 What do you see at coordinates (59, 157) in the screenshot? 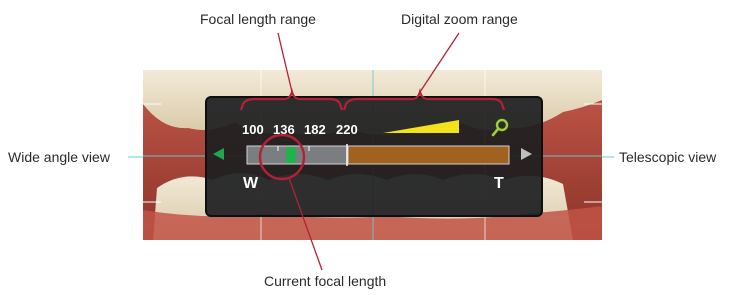
I see `wide-angle-view-label: Wide angle view` at bounding box center [59, 157].